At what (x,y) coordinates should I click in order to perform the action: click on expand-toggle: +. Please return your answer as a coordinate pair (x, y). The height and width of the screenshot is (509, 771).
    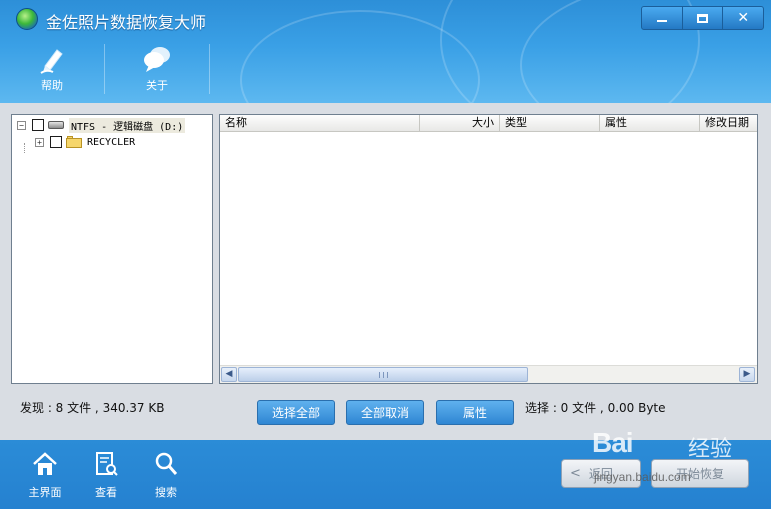
    Looking at the image, I should click on (39, 142).